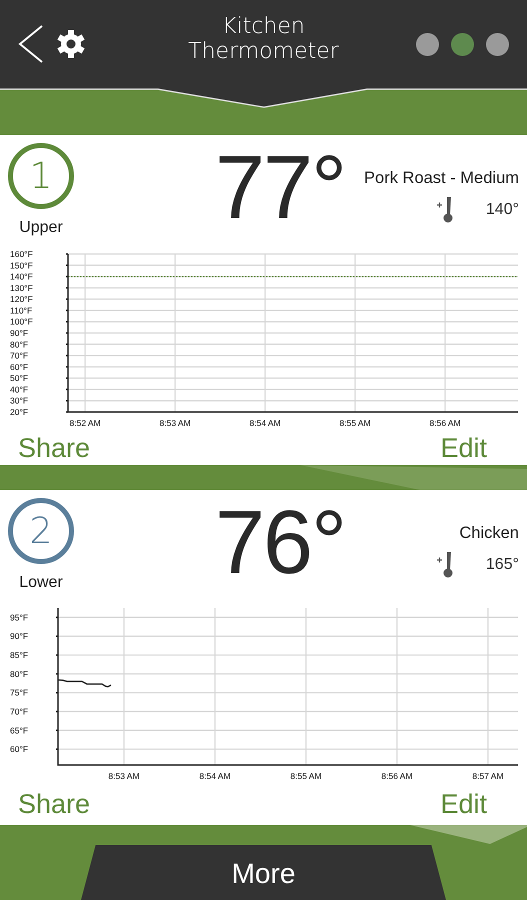 Image resolution: width=527 pixels, height=900 pixels. I want to click on target-temperature: 140°, so click(502, 210).